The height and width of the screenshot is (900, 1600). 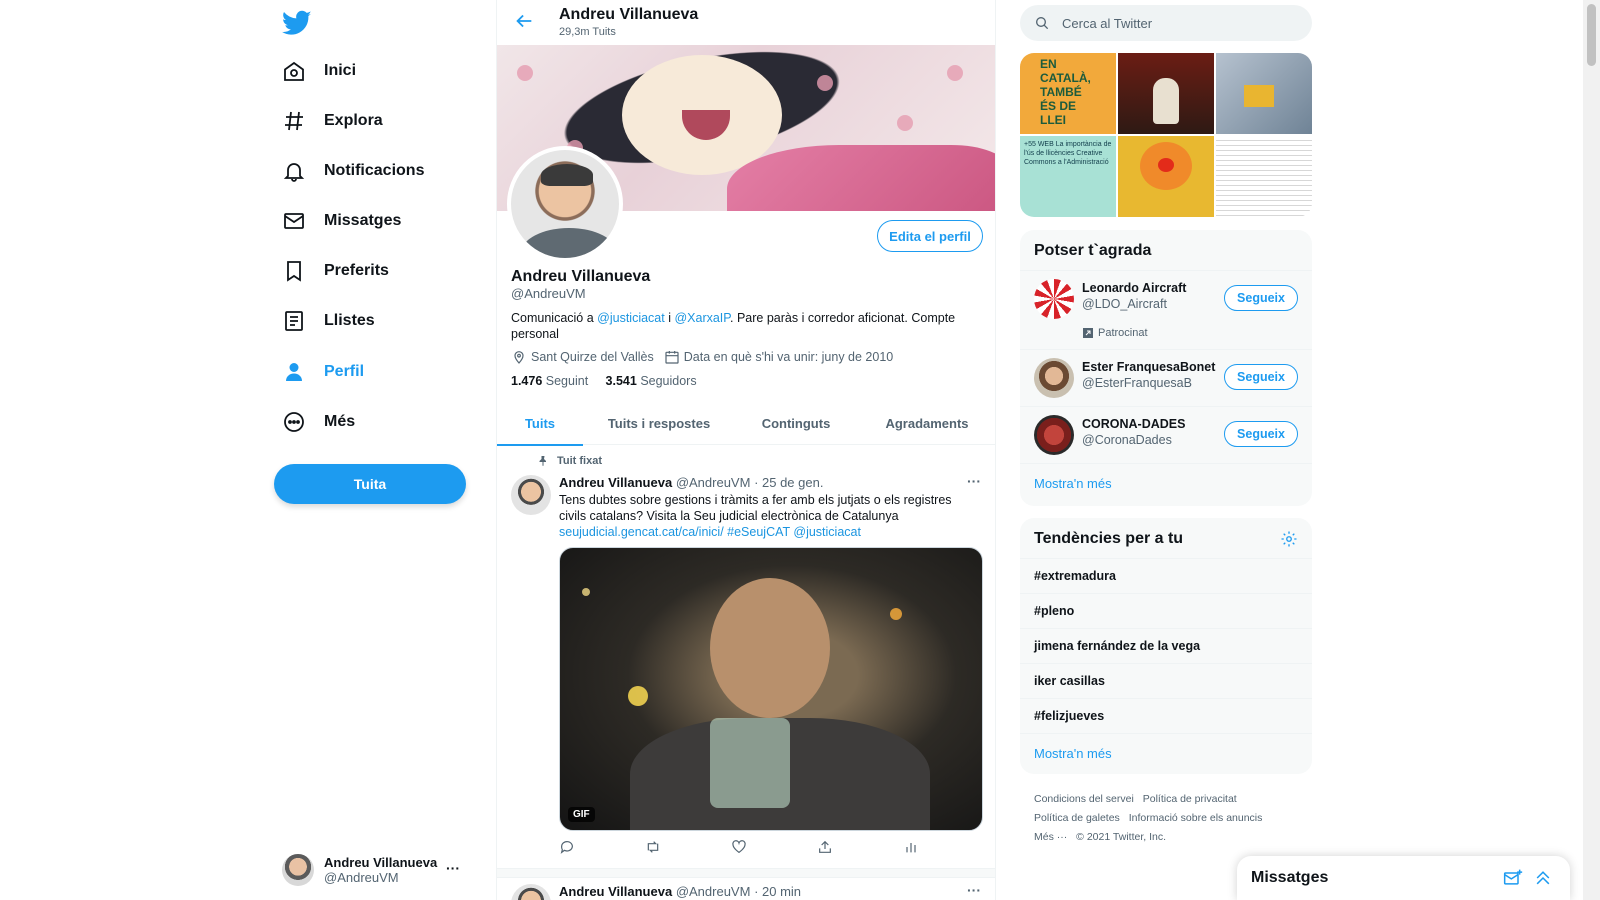 I want to click on account-handle: @AndreuVM, so click(x=361, y=877).